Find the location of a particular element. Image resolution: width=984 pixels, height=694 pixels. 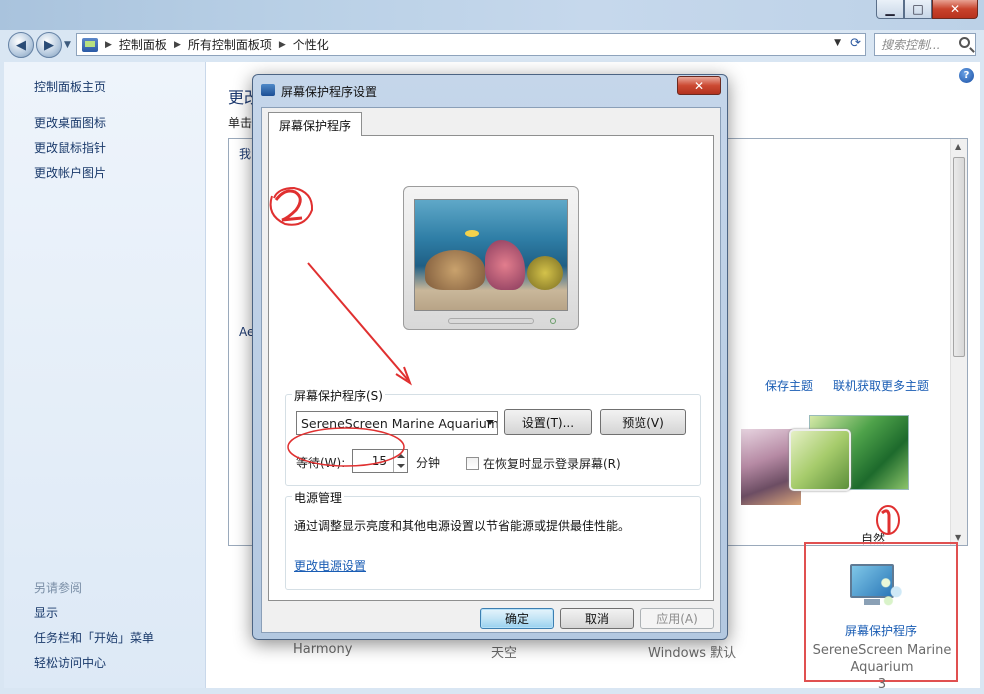

recent-pages-dropdown-icon: ▼ is located at coordinates (67, 45).